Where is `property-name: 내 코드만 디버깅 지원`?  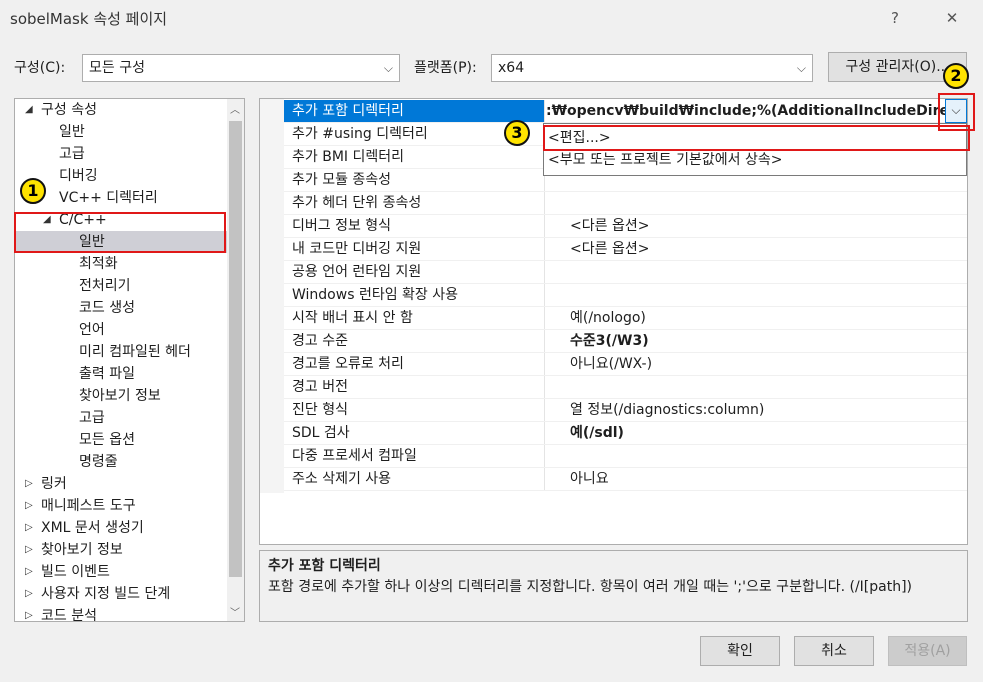 property-name: 내 코드만 디버깅 지원 is located at coordinates (357, 249).